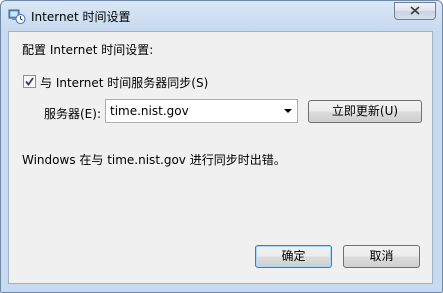 This screenshot has height=293, width=443. I want to click on server-value: time.nist.gov, so click(149, 111).